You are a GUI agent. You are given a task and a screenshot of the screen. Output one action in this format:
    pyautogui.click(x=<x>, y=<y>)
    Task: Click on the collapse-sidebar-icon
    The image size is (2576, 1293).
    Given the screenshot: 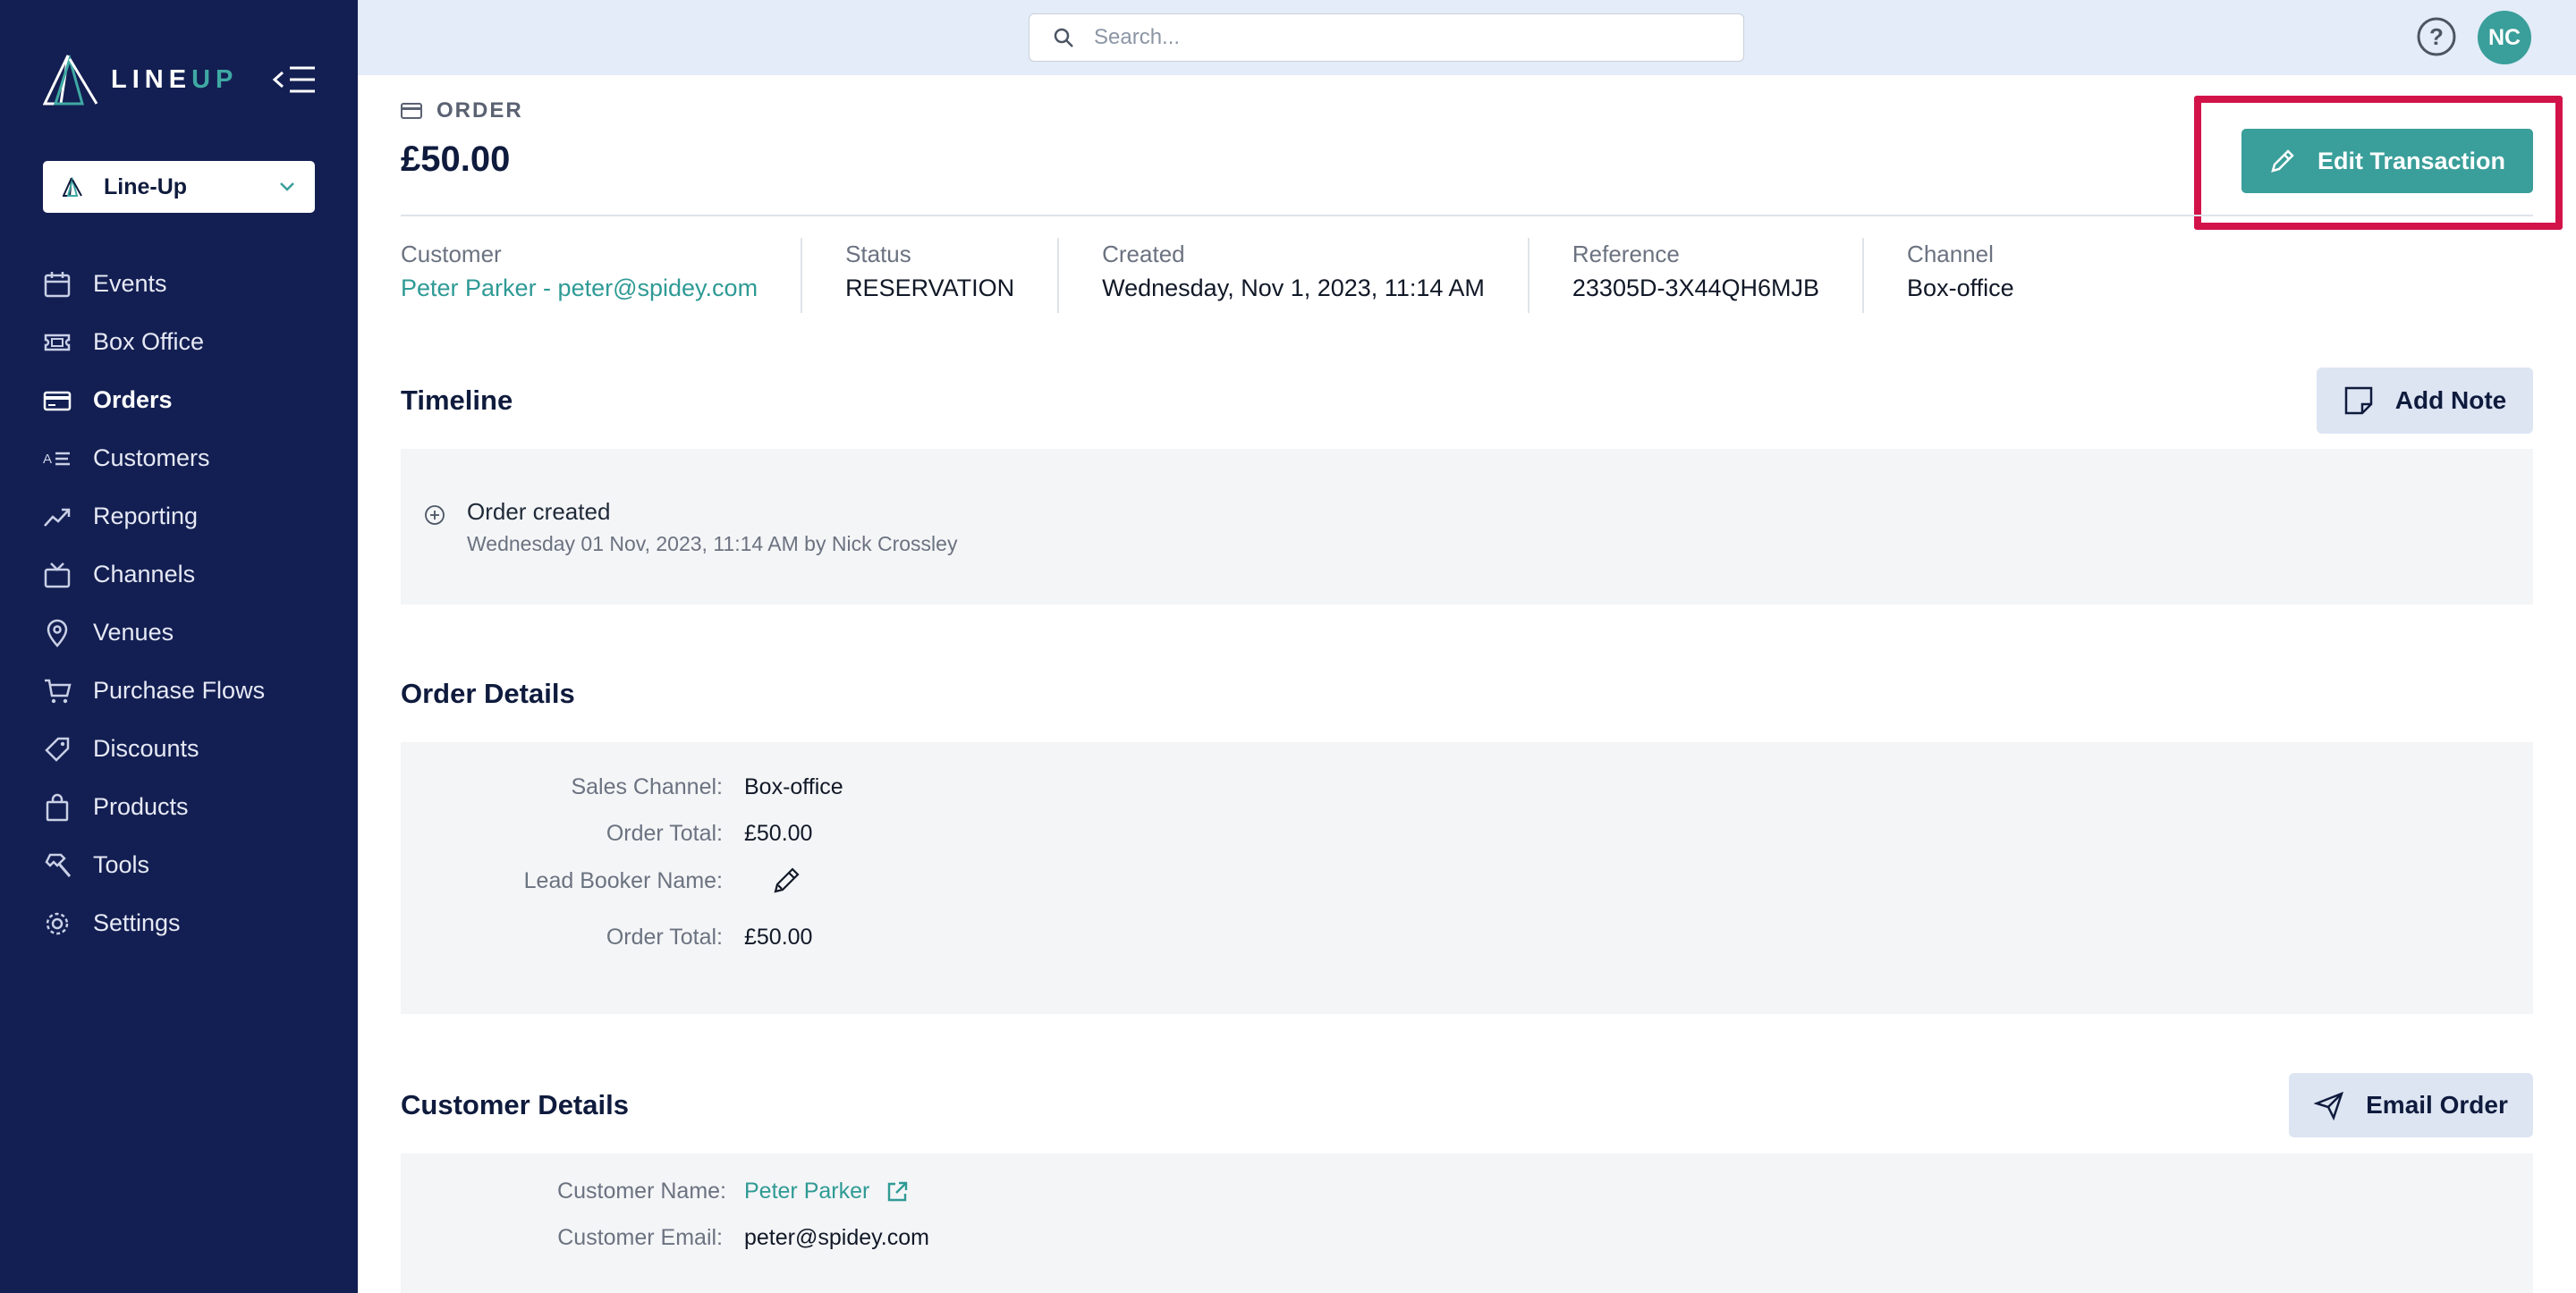 What is the action you would take?
    pyautogui.click(x=294, y=80)
    